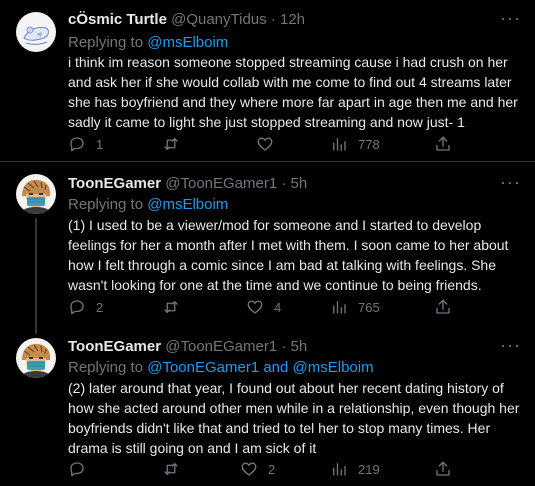  What do you see at coordinates (117, 19) in the screenshot?
I see `display-name: cÖsmic Turtle` at bounding box center [117, 19].